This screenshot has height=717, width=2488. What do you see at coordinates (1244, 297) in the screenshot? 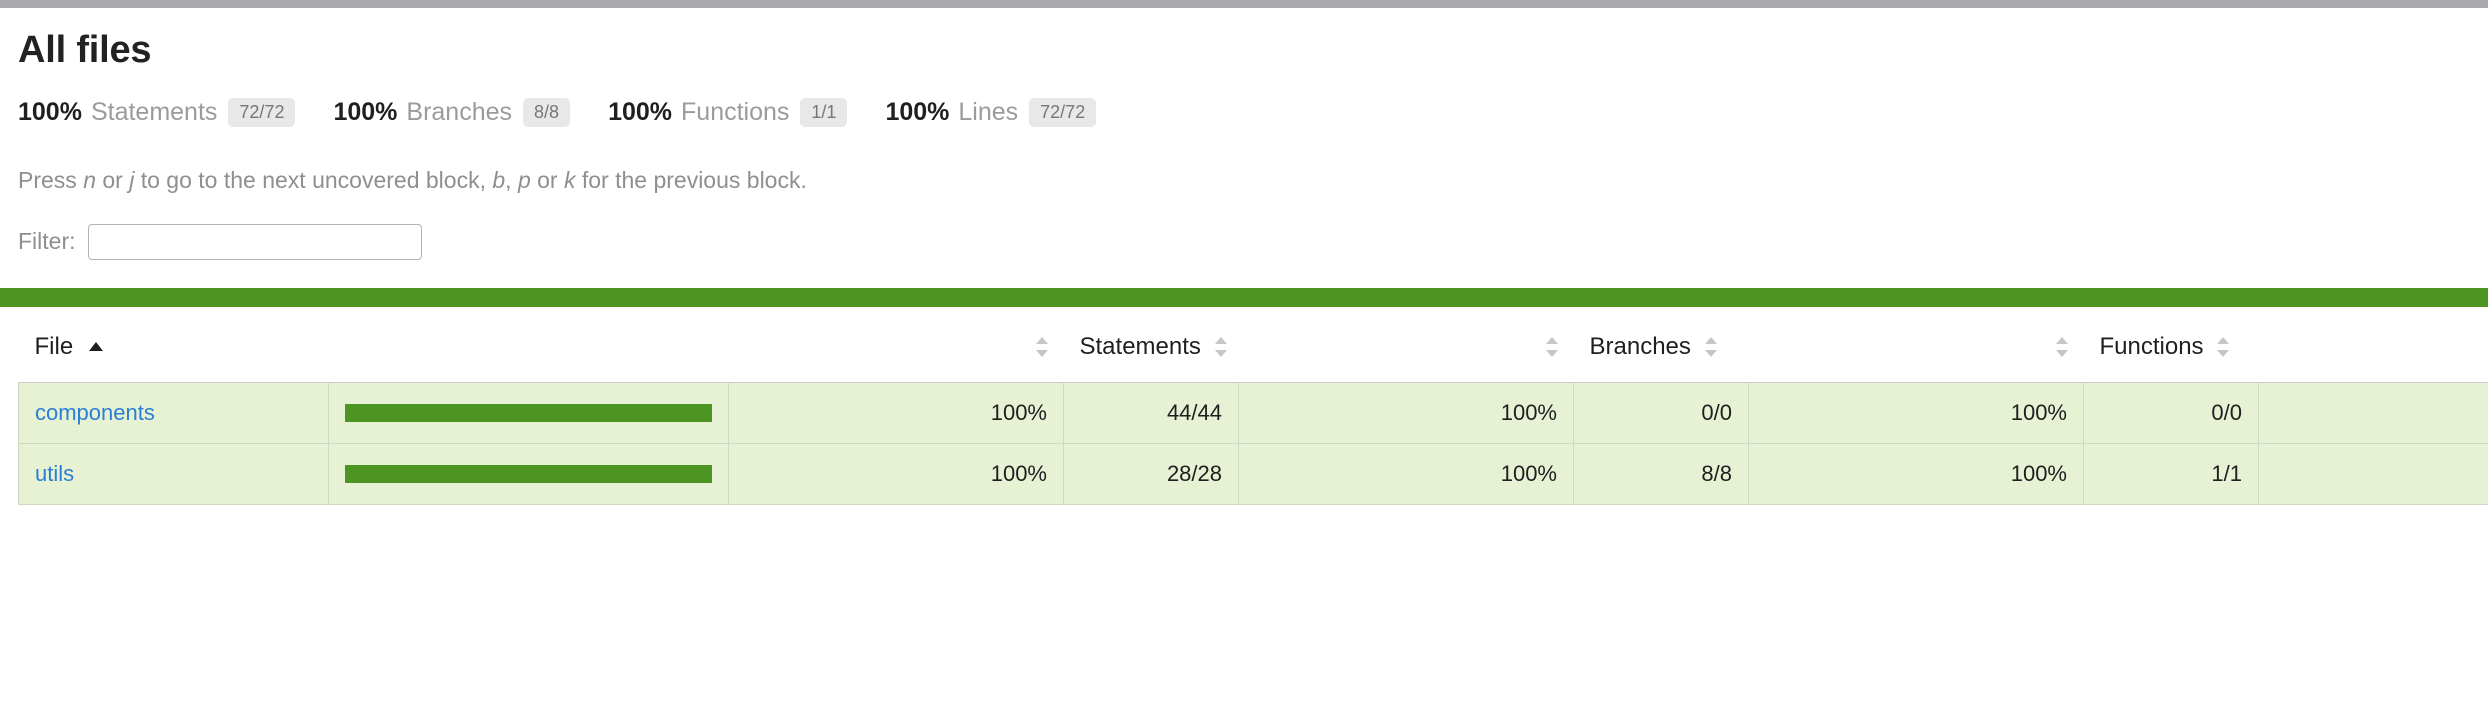
I see `coverage-status-bar` at bounding box center [1244, 297].